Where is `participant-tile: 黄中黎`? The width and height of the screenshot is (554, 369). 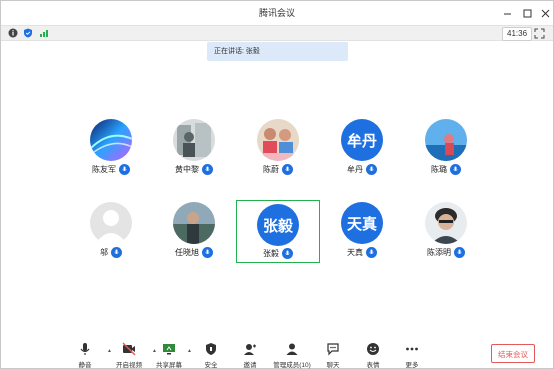
participant-tile: 黄中黎 is located at coordinates (194, 150).